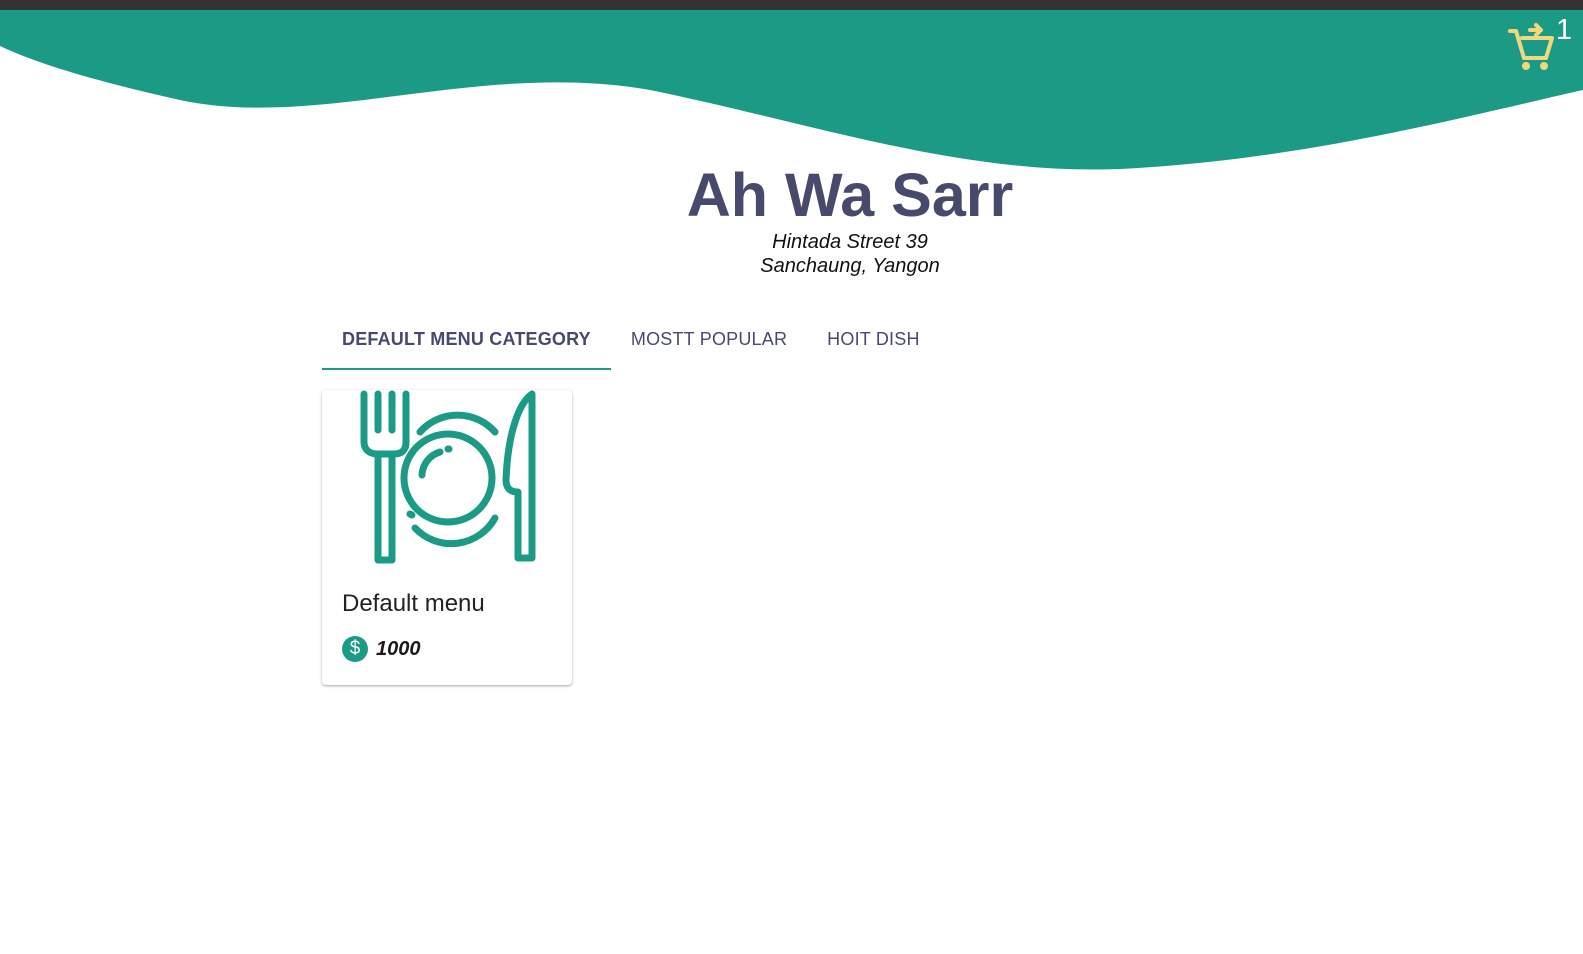  What do you see at coordinates (413, 603) in the screenshot?
I see `menu-item-name: Default menu` at bounding box center [413, 603].